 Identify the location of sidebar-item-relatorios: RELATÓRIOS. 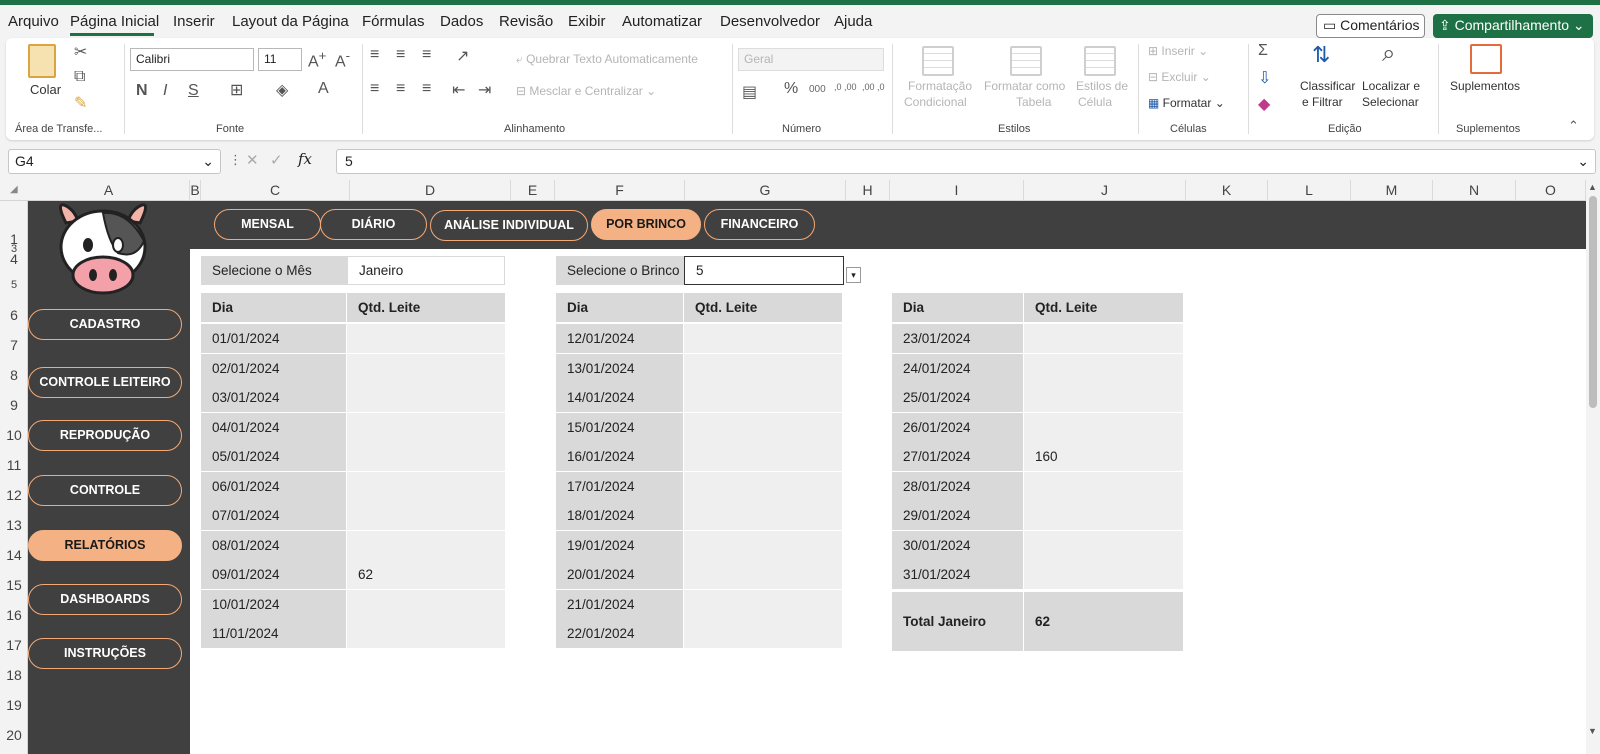
(105, 545).